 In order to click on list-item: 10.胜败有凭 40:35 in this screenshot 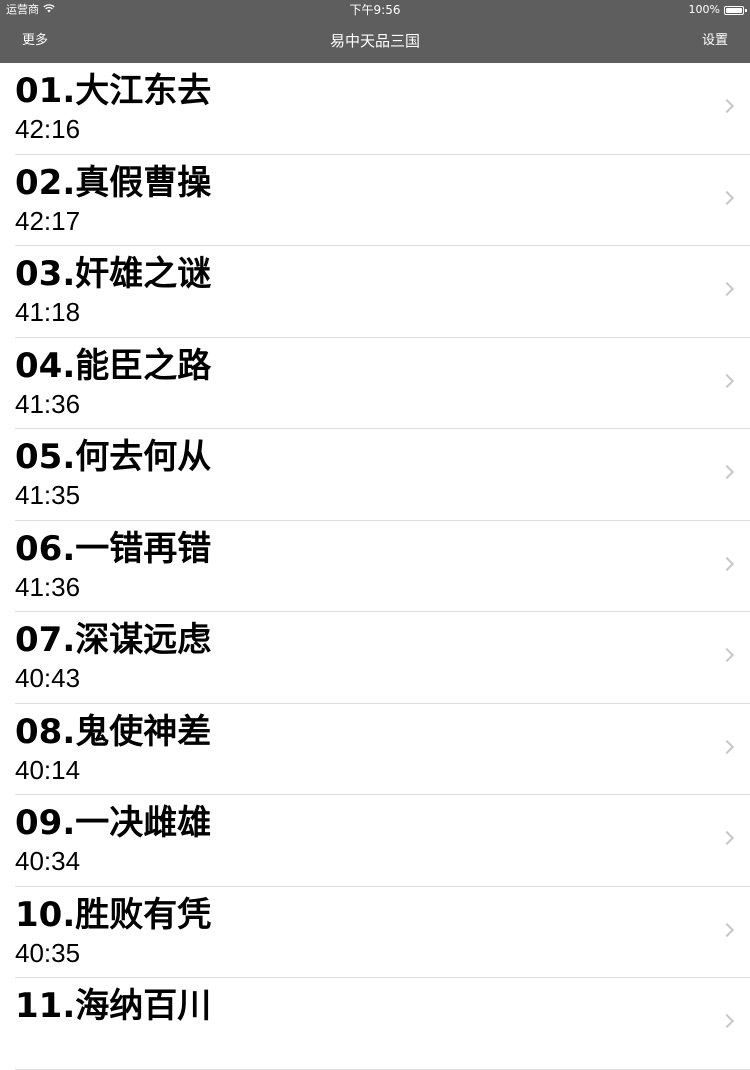, I will do `click(382, 932)`.